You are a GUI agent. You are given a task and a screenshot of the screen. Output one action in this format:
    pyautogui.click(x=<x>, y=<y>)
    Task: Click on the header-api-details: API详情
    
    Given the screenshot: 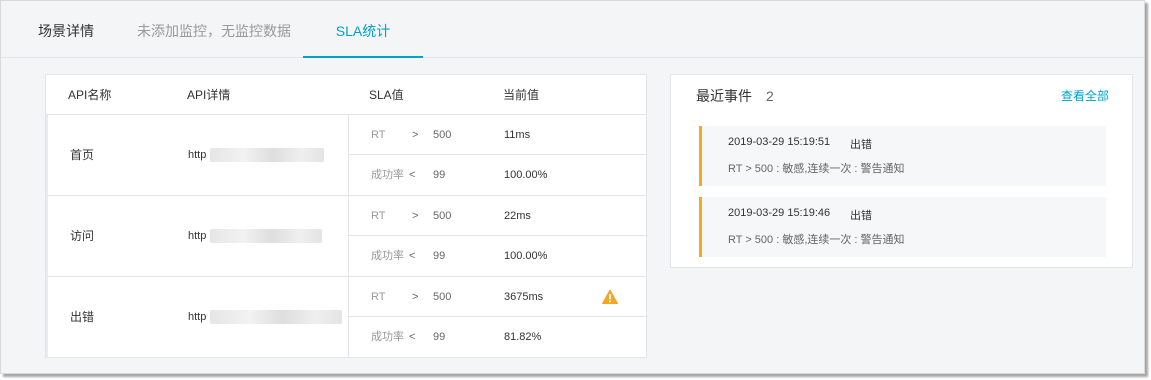 What is the action you would take?
    pyautogui.click(x=209, y=95)
    